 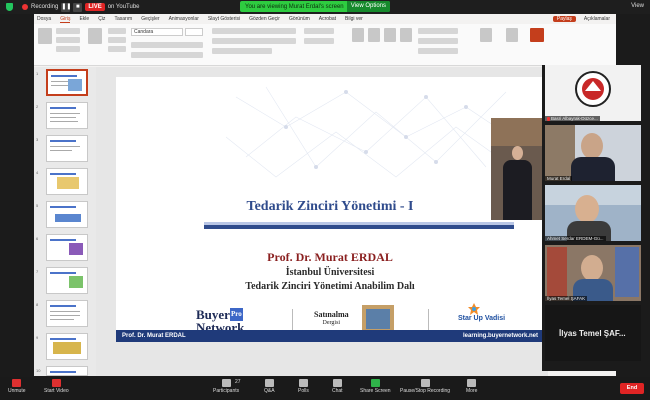 I want to click on tab-acrobat: Acrobat, so click(x=327, y=19).